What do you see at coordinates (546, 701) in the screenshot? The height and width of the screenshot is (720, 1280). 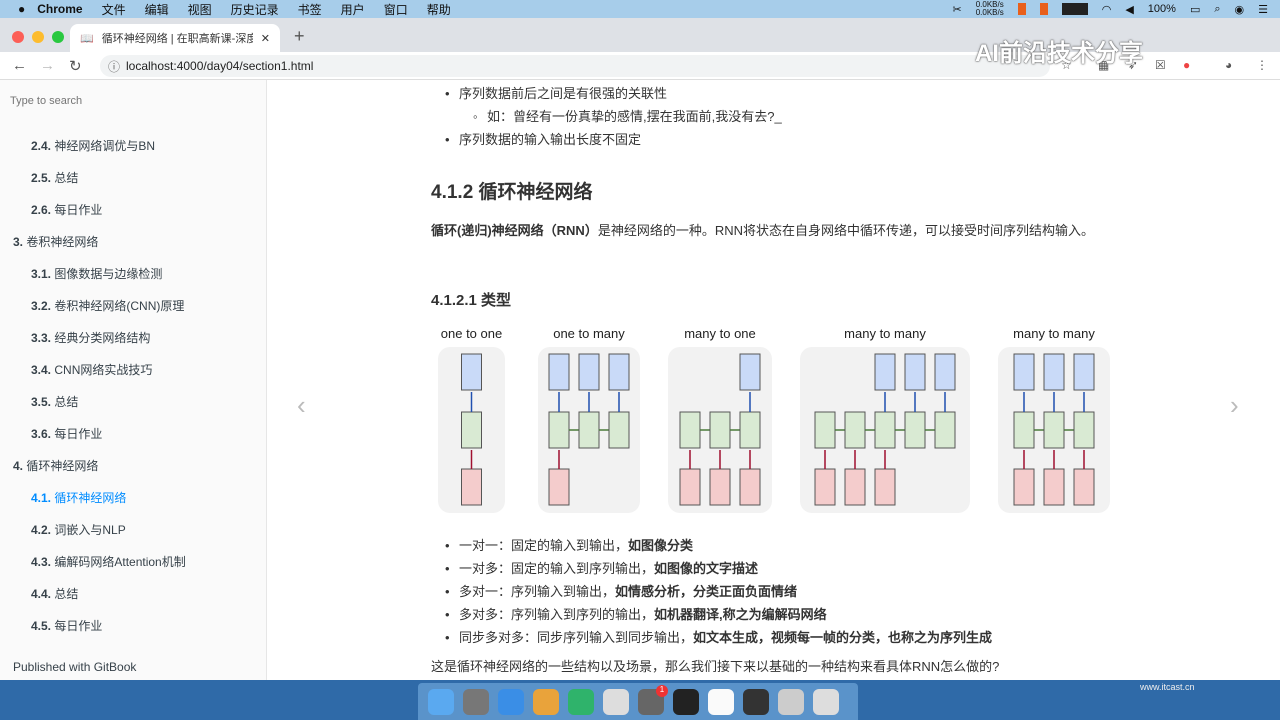 I see `dock-chrome-icon` at bounding box center [546, 701].